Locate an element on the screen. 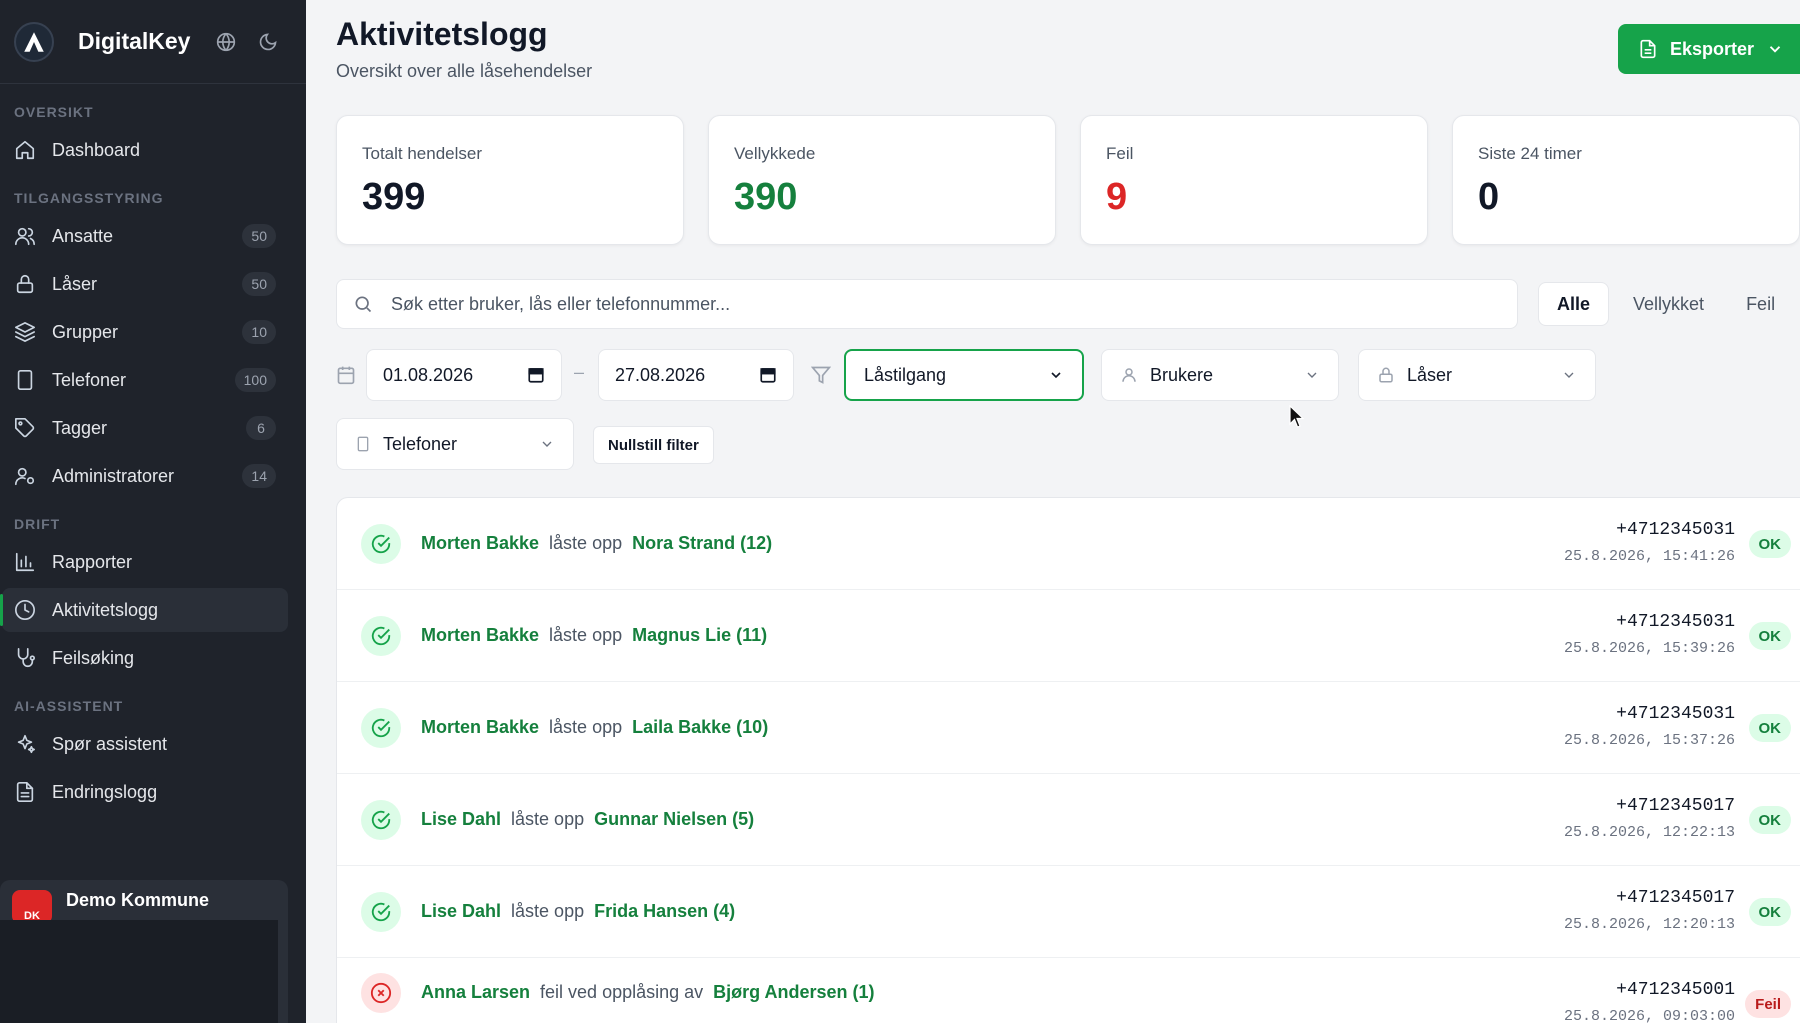 The width and height of the screenshot is (1800, 1023). org-avatar: DK is located at coordinates (32, 907).